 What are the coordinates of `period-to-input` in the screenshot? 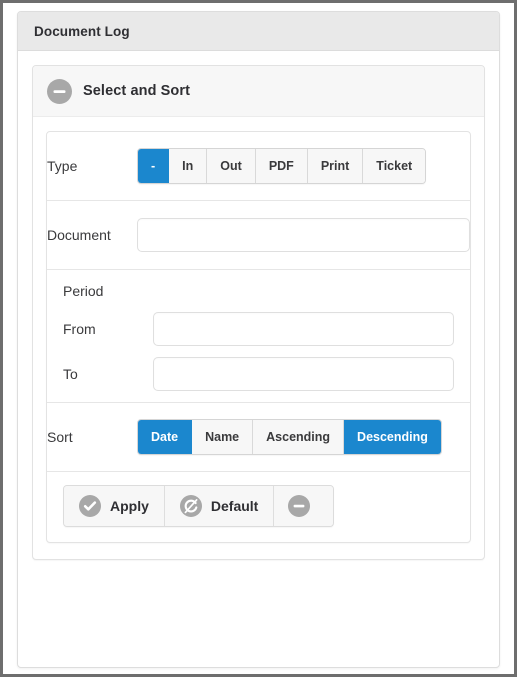 It's located at (303, 374).